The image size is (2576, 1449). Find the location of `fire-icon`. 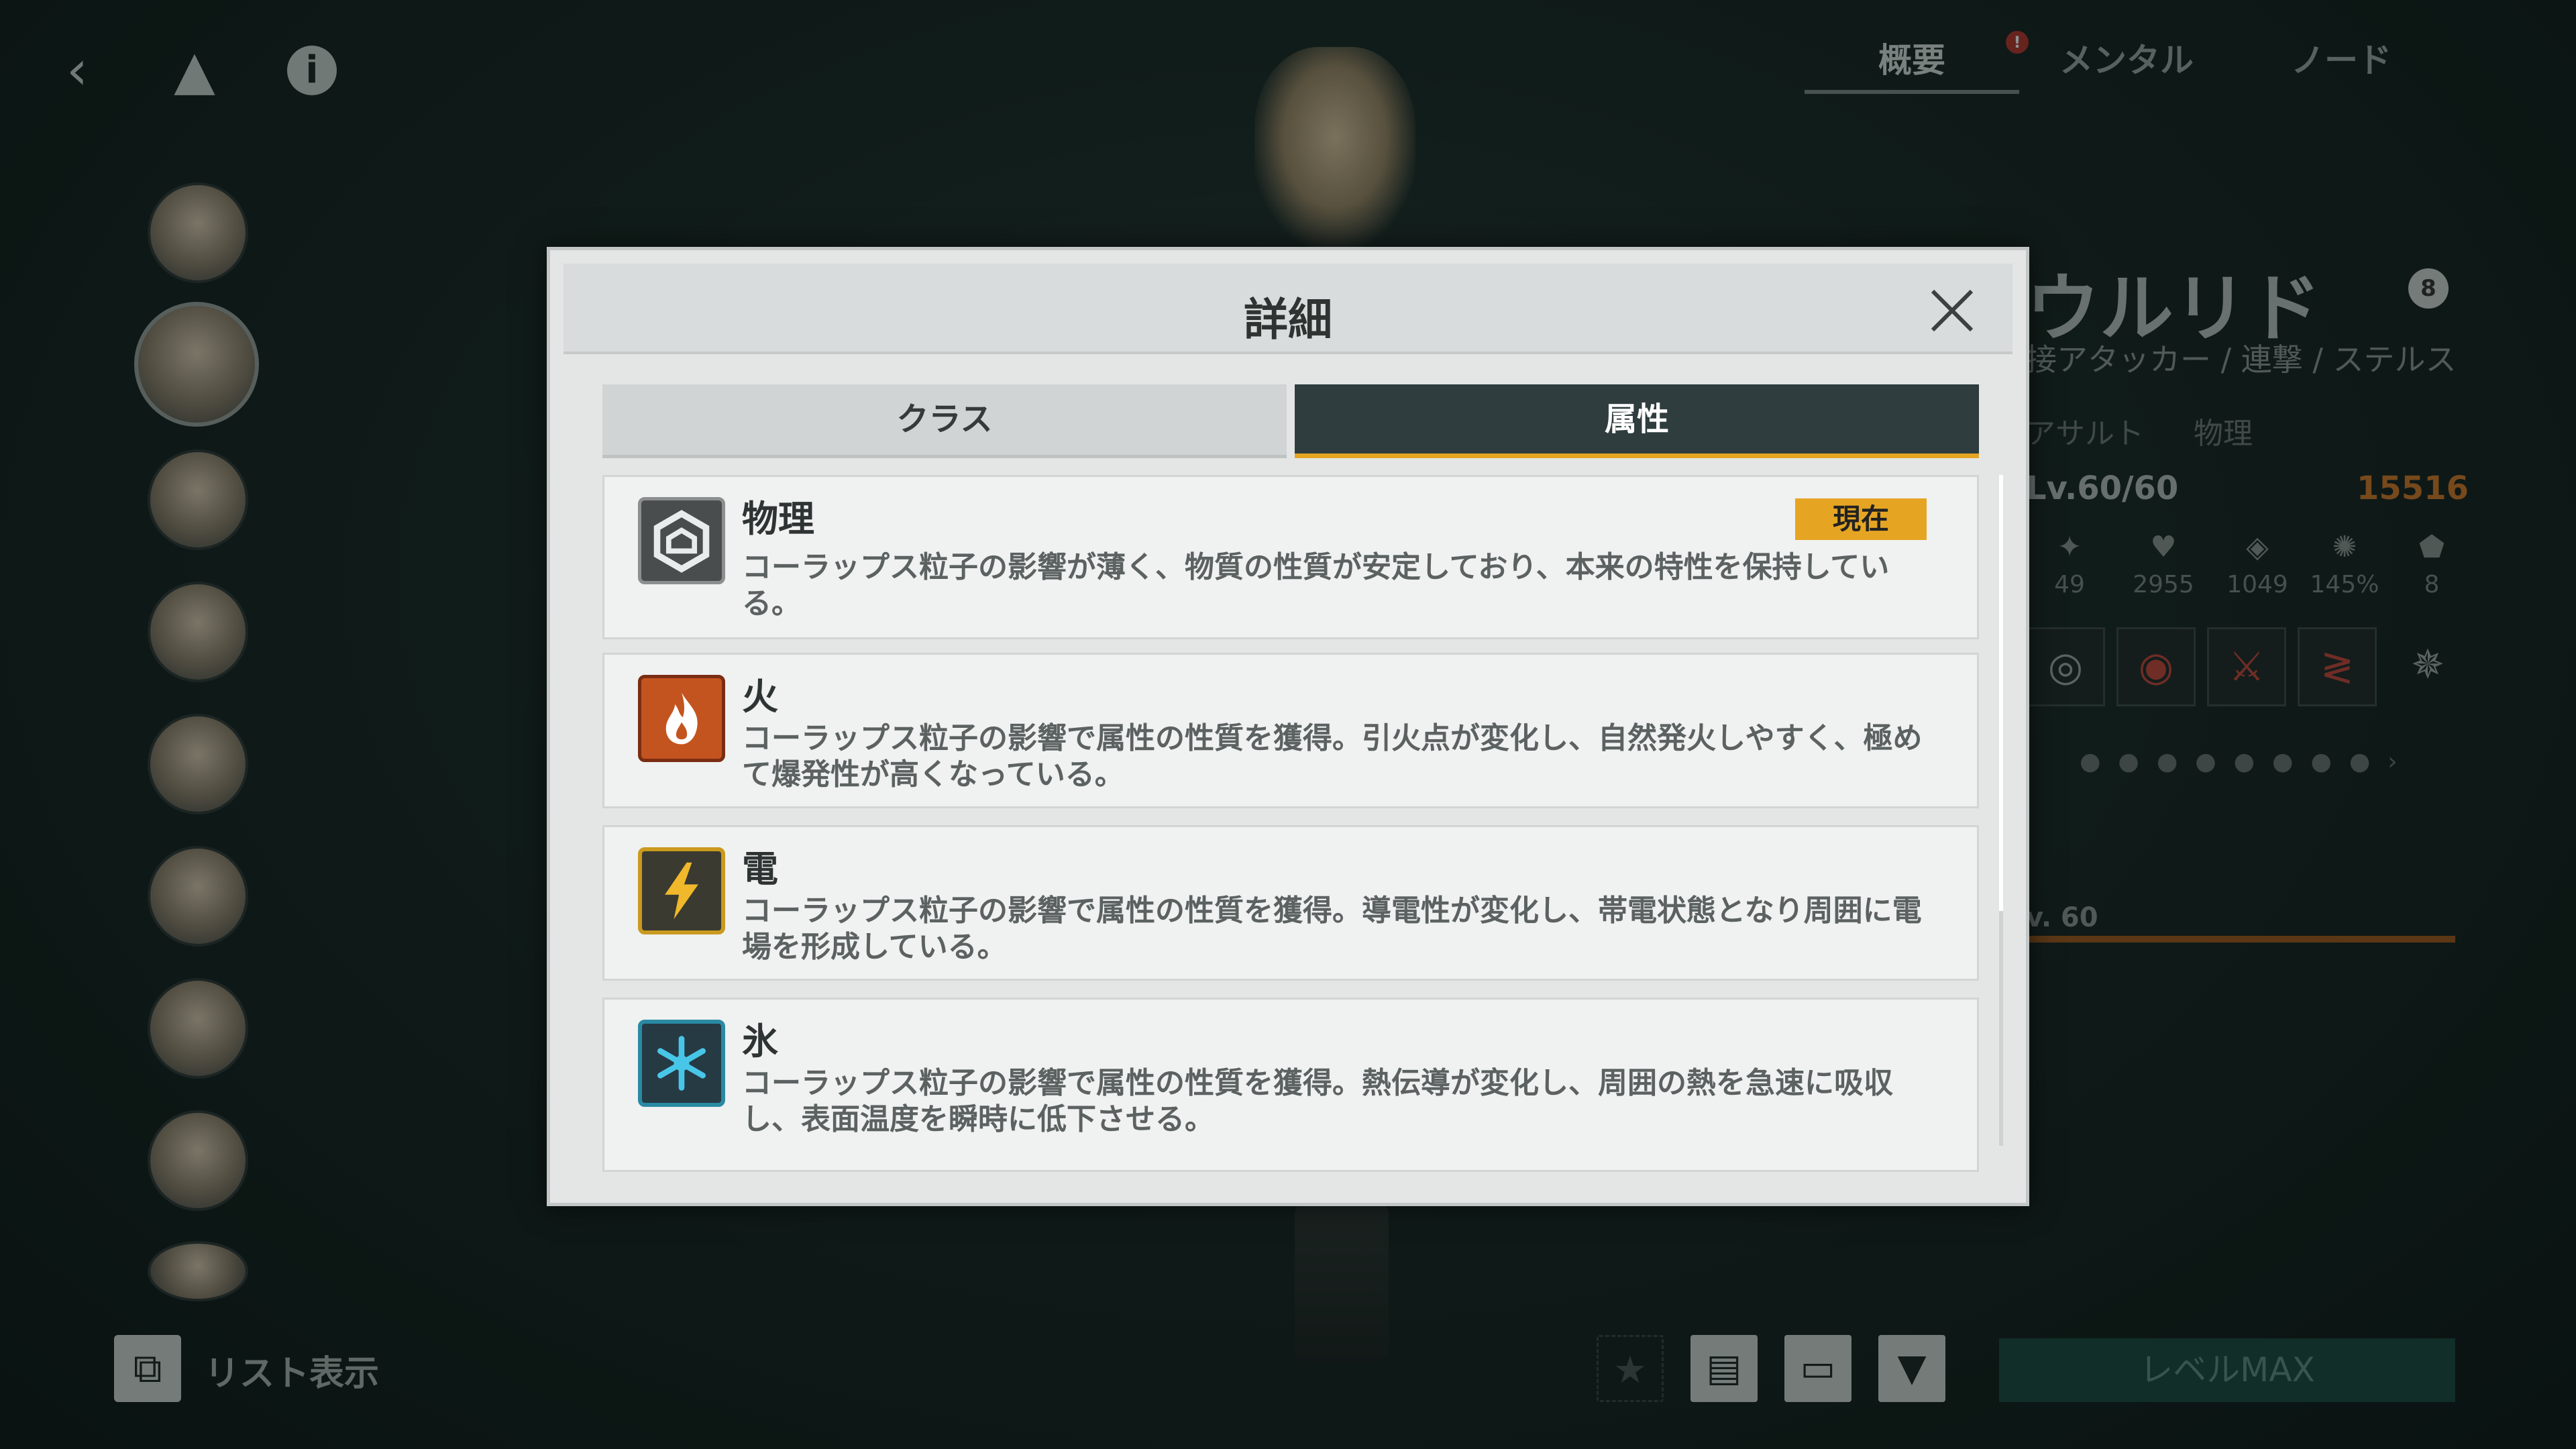

fire-icon is located at coordinates (681, 718).